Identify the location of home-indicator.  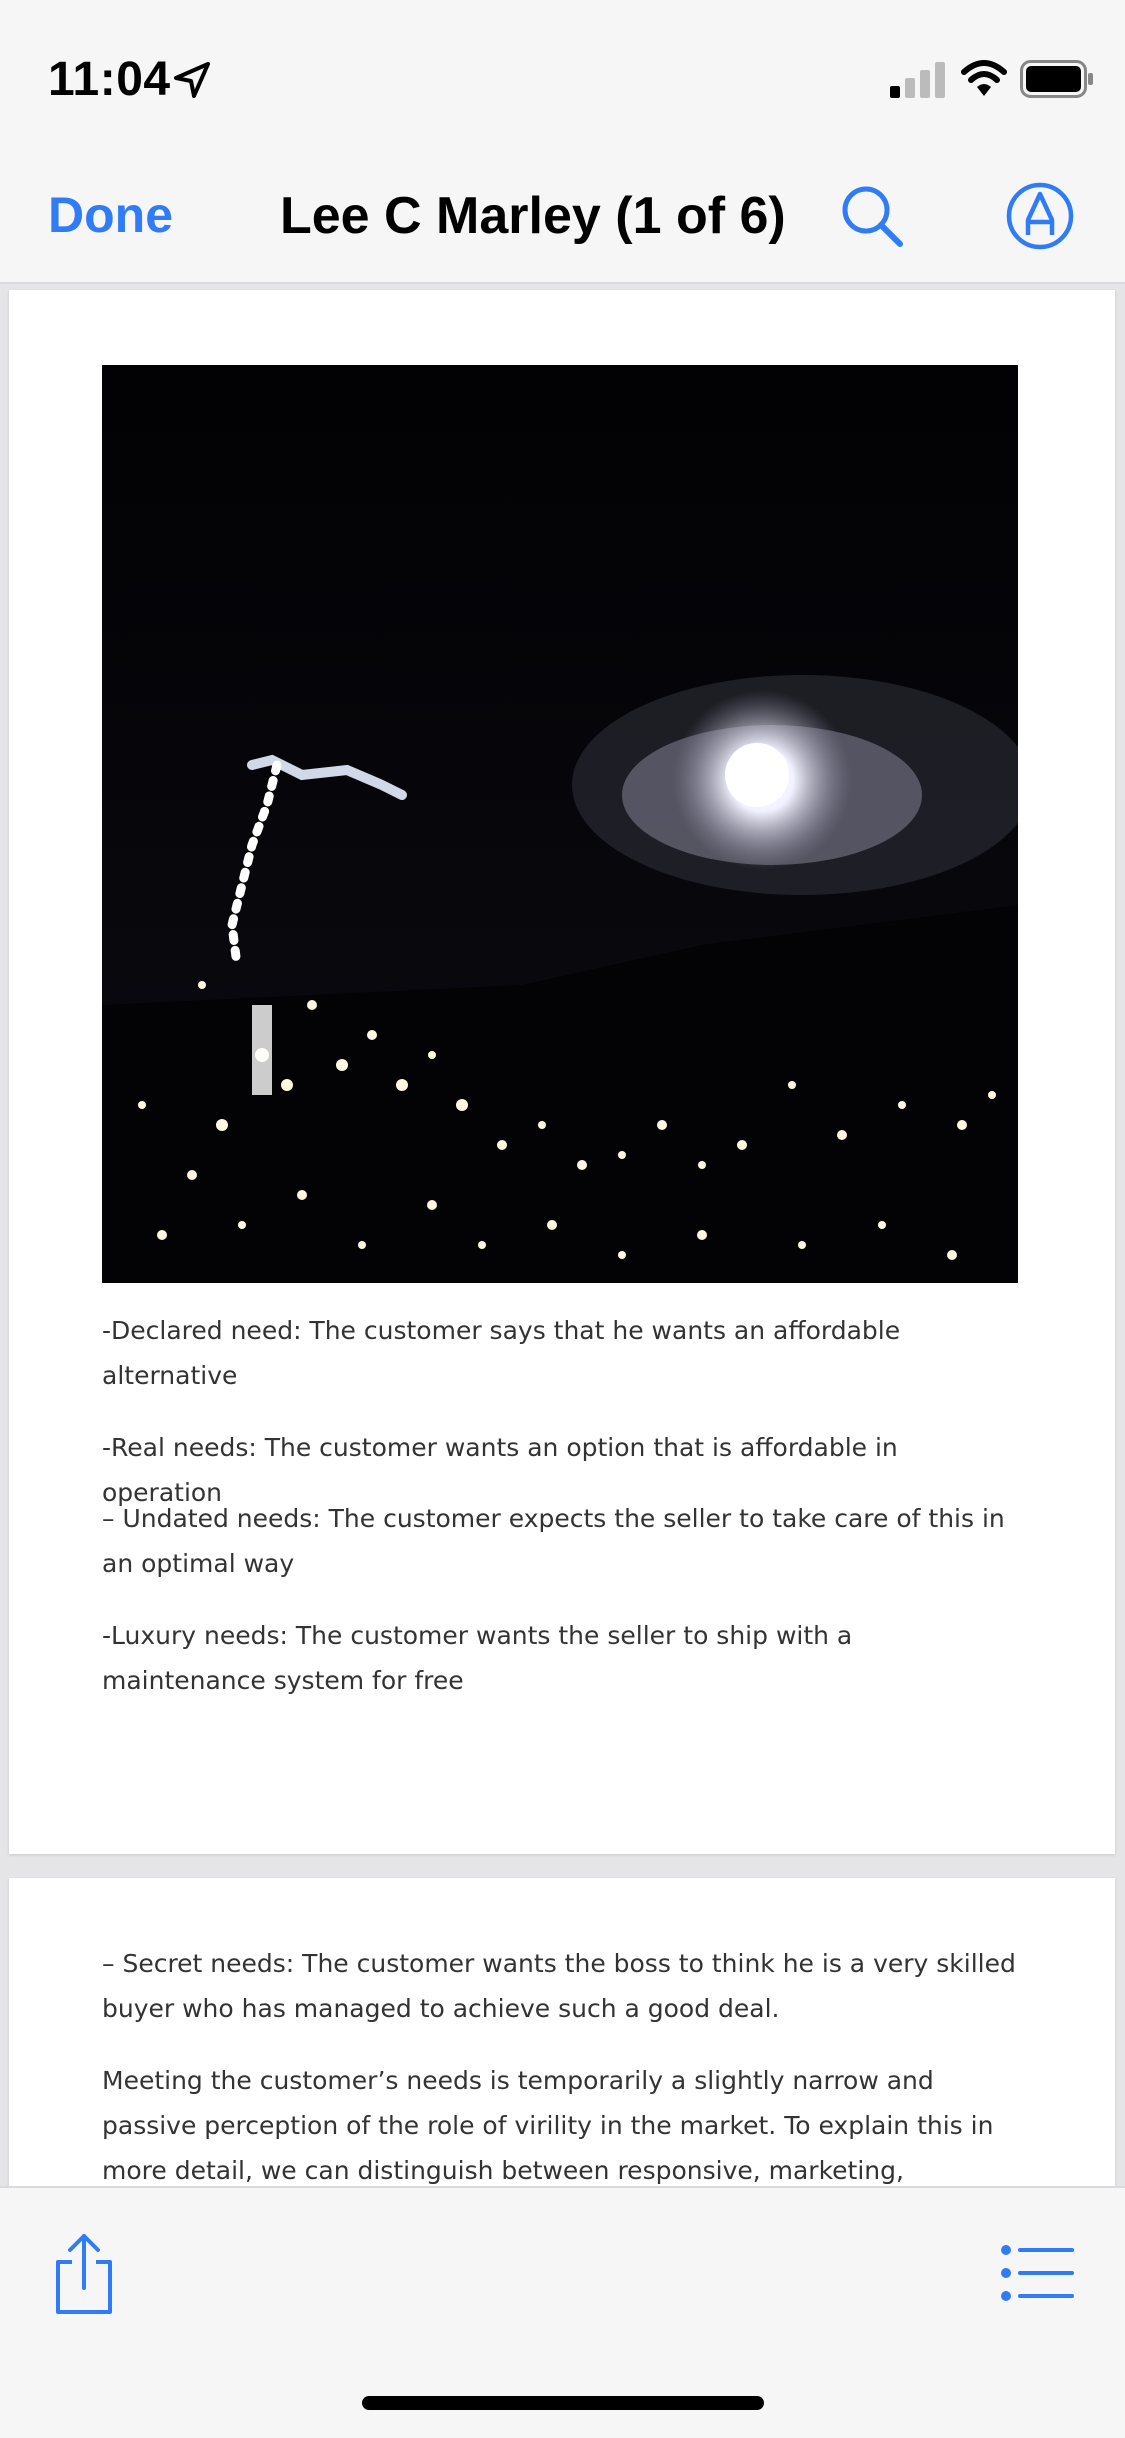
(563, 2403).